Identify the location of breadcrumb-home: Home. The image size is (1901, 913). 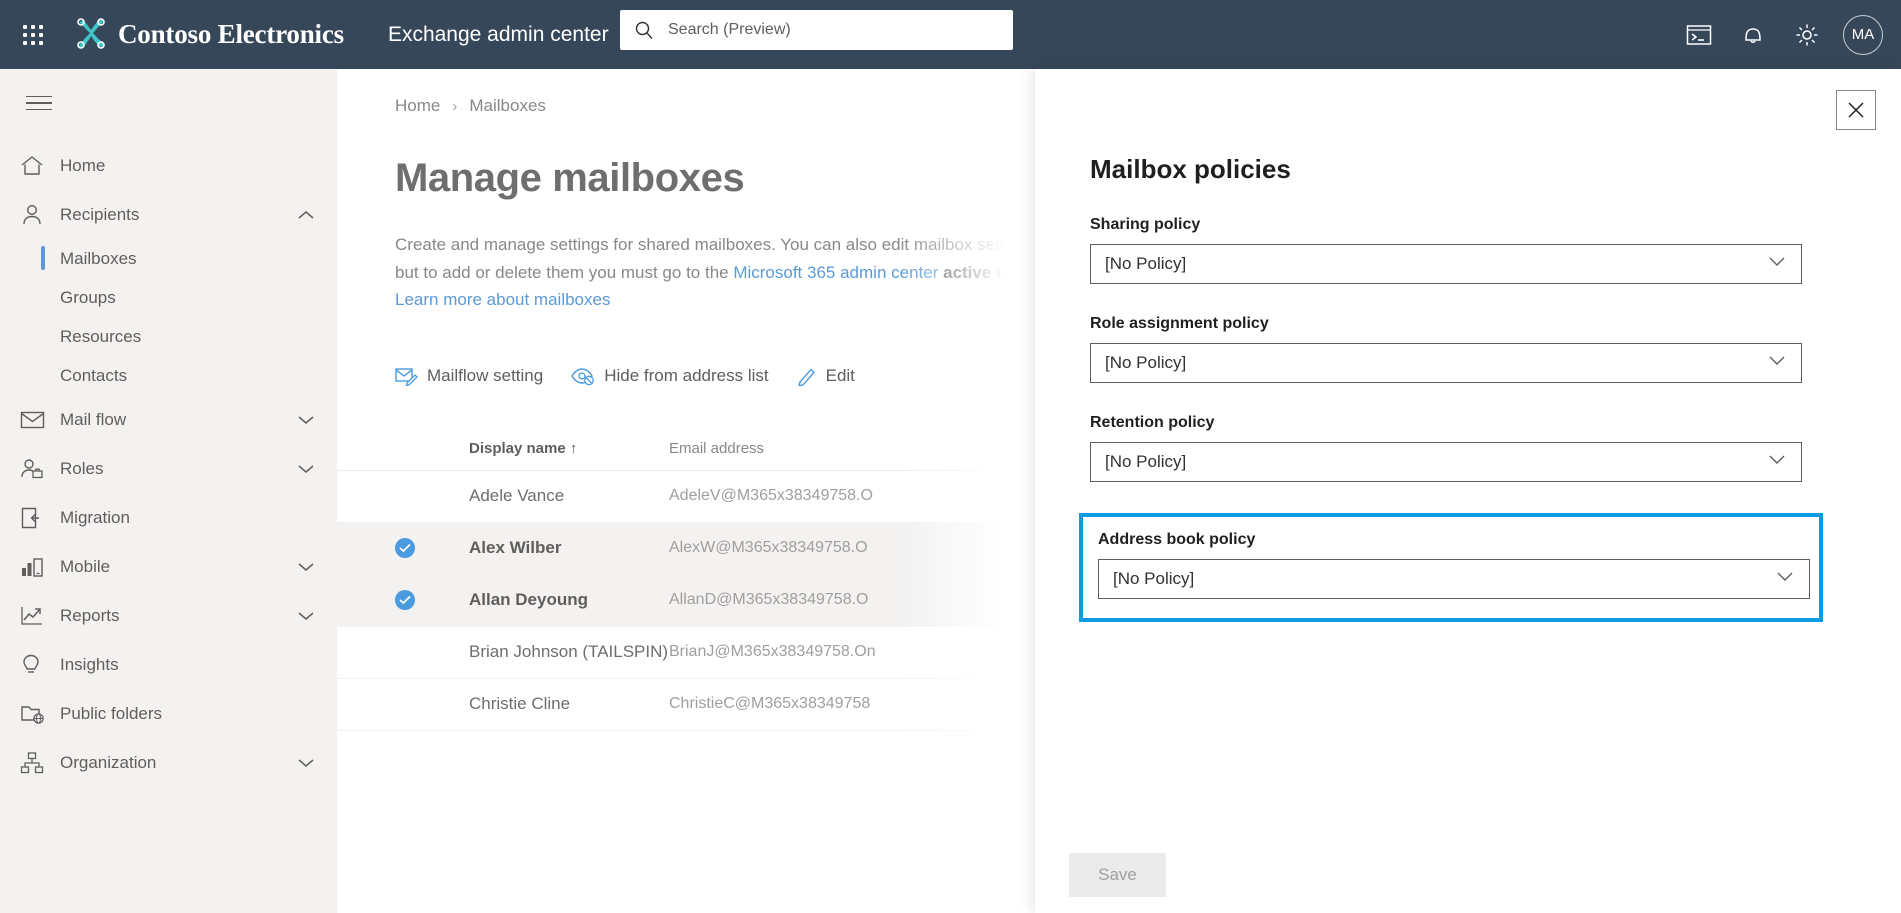
(417, 106).